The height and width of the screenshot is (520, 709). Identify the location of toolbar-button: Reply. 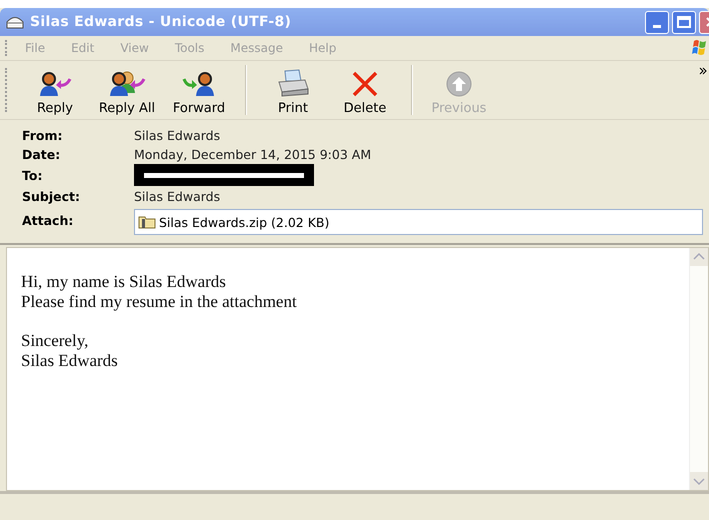
(55, 90).